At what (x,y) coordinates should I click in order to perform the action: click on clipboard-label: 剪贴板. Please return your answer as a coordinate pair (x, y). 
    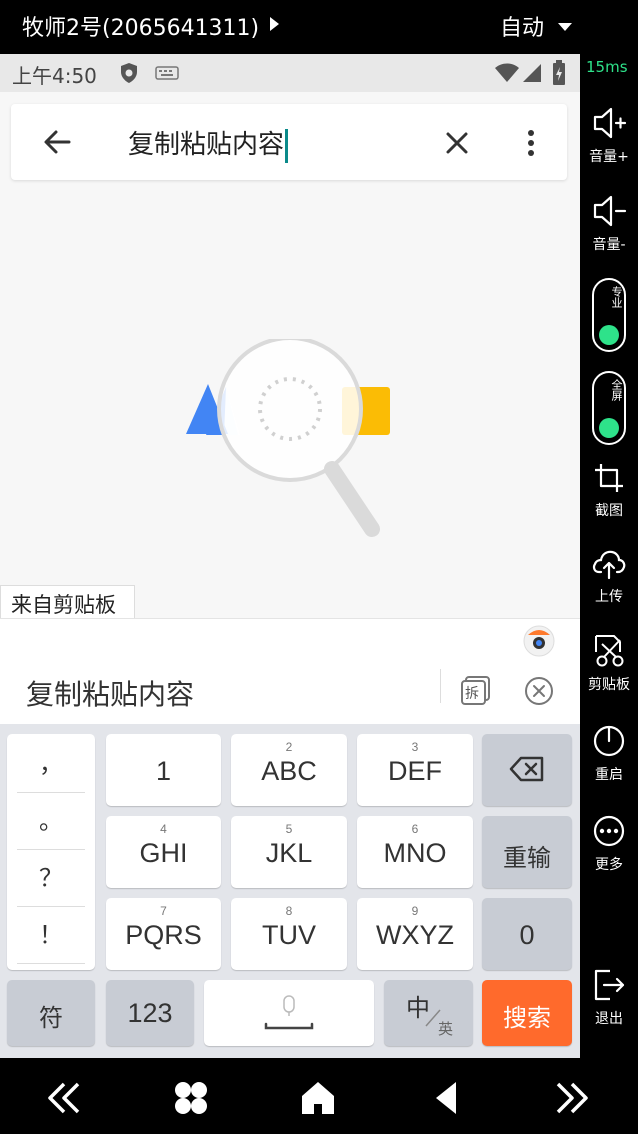
    Looking at the image, I should click on (609, 685).